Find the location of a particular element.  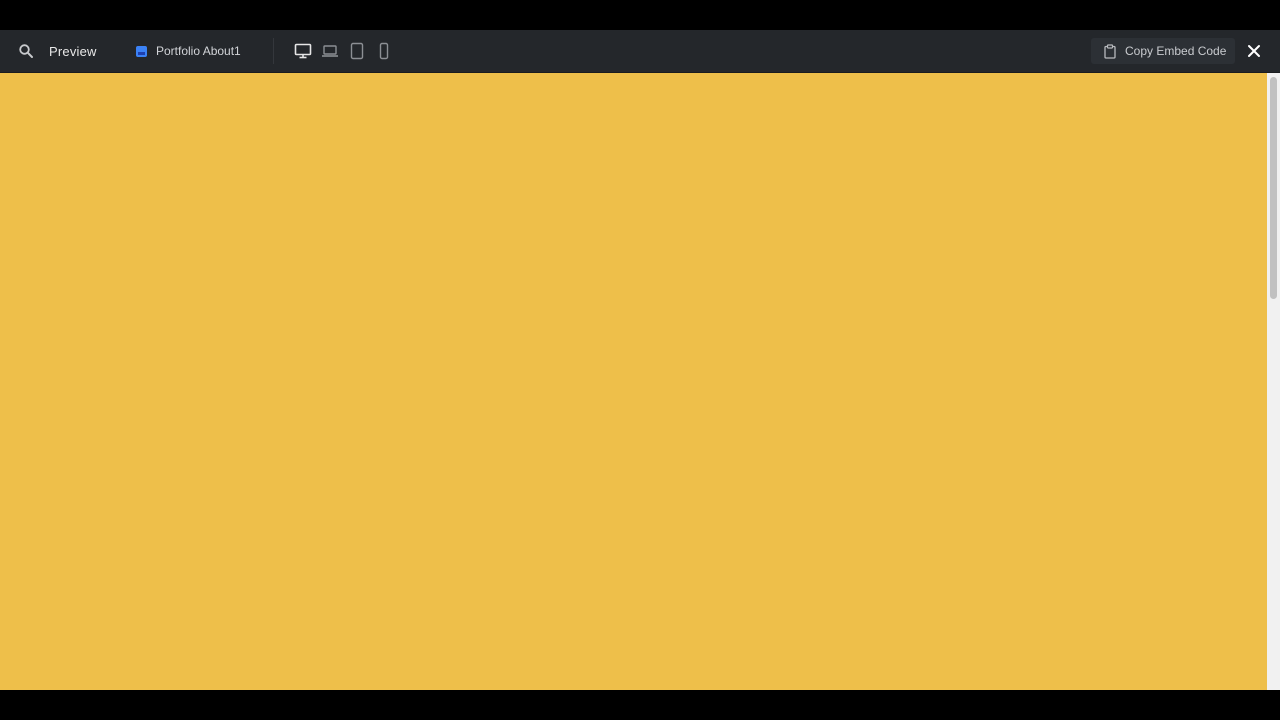

laptop-icon is located at coordinates (329, 51).